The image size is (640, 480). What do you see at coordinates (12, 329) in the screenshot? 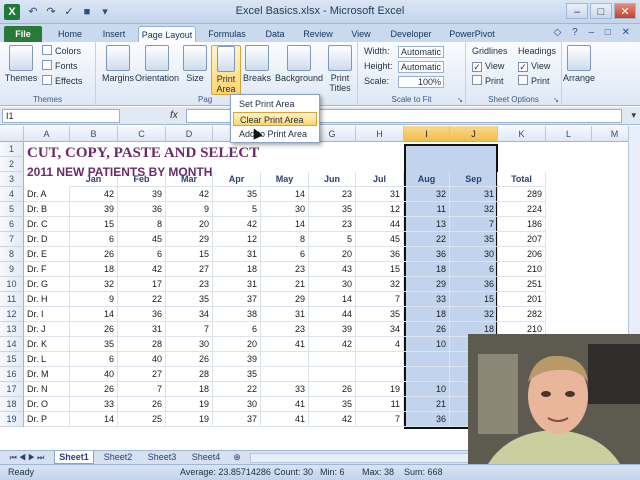
I see `row-header: 13` at bounding box center [12, 329].